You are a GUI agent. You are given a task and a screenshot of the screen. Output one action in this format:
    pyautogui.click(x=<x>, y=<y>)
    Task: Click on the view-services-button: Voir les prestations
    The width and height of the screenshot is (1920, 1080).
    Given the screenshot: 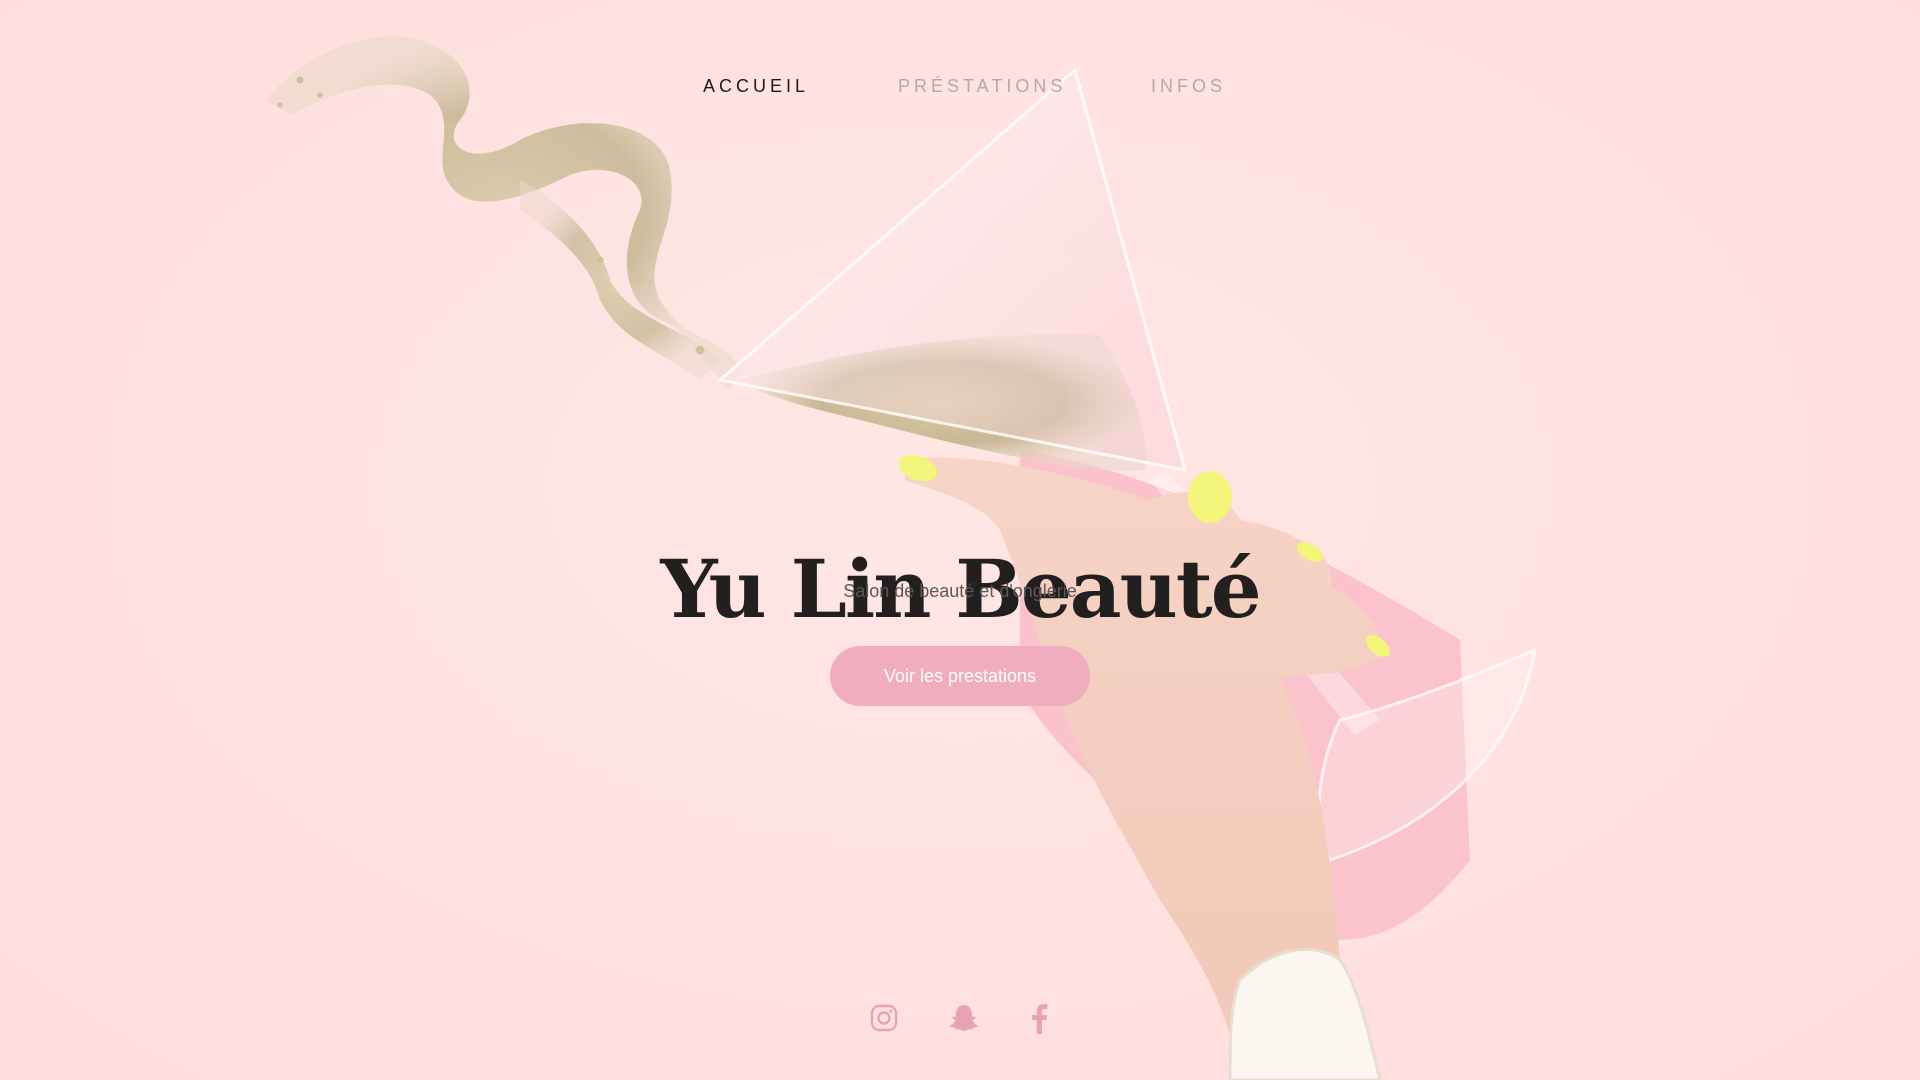 What is the action you would take?
    pyautogui.click(x=960, y=676)
    